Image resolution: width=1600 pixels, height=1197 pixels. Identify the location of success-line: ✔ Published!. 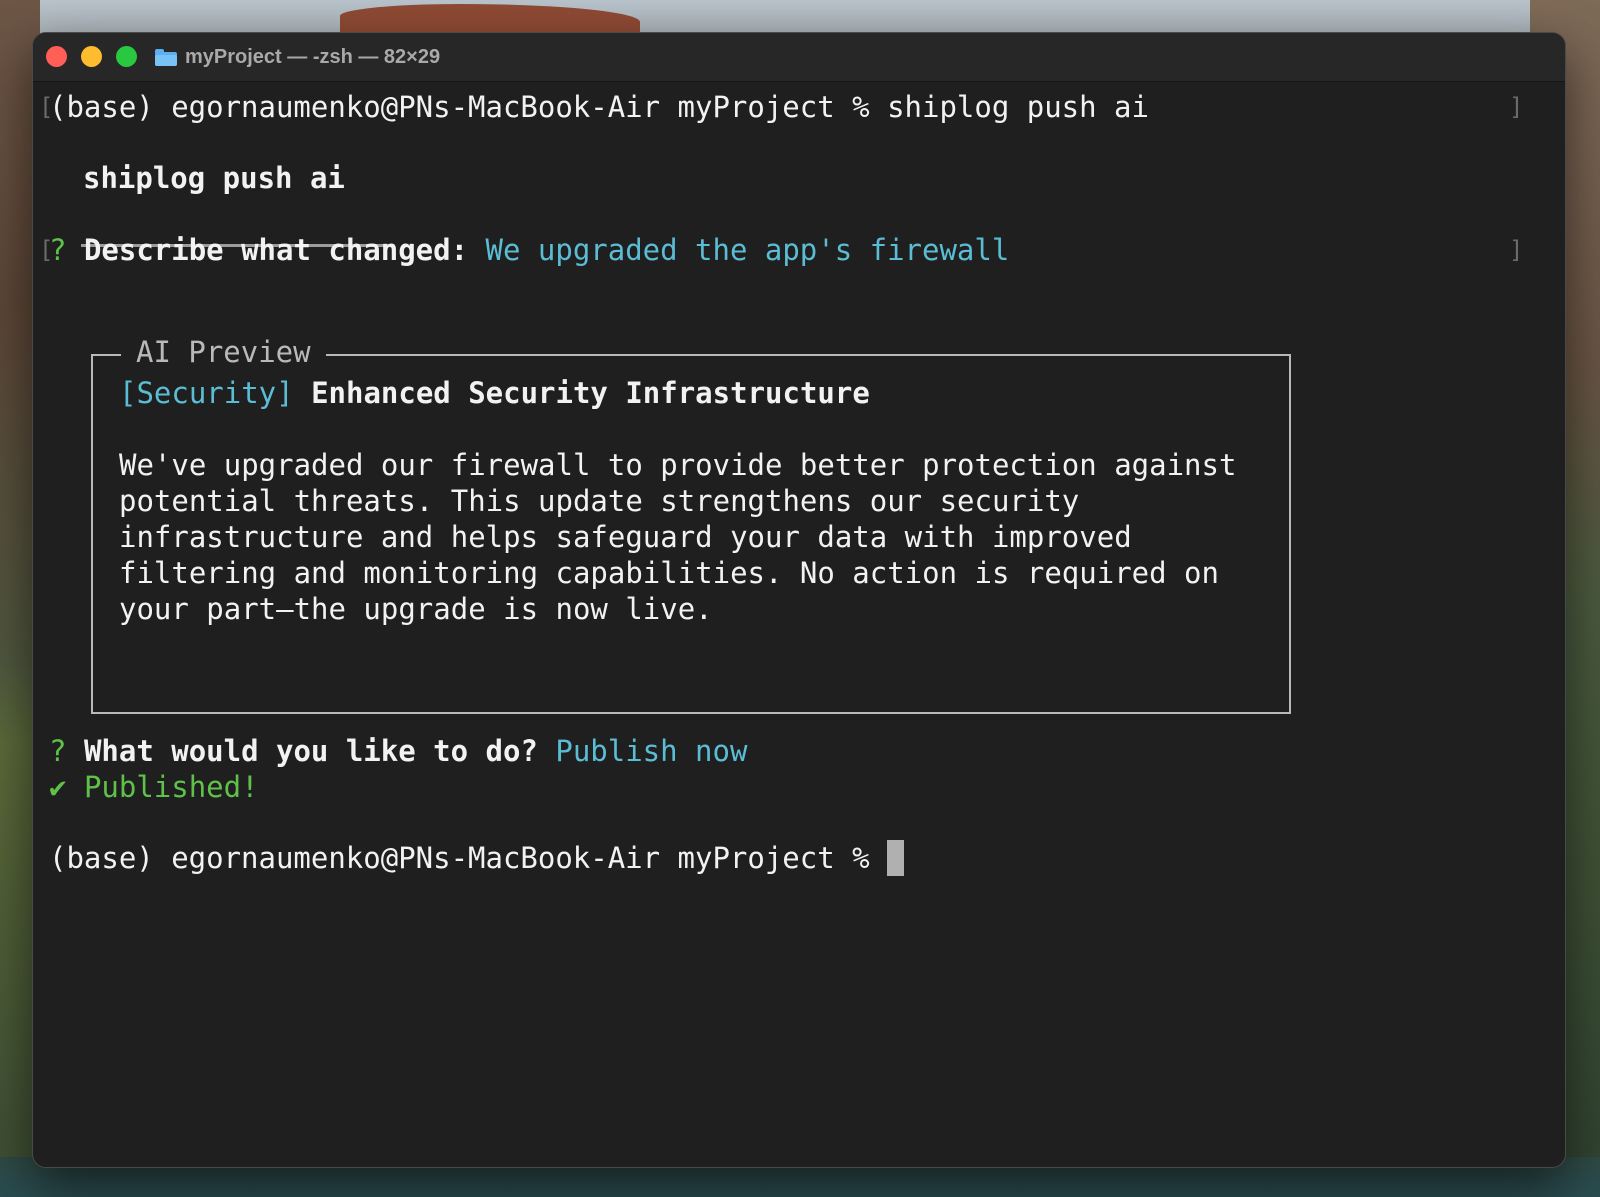
(154, 787).